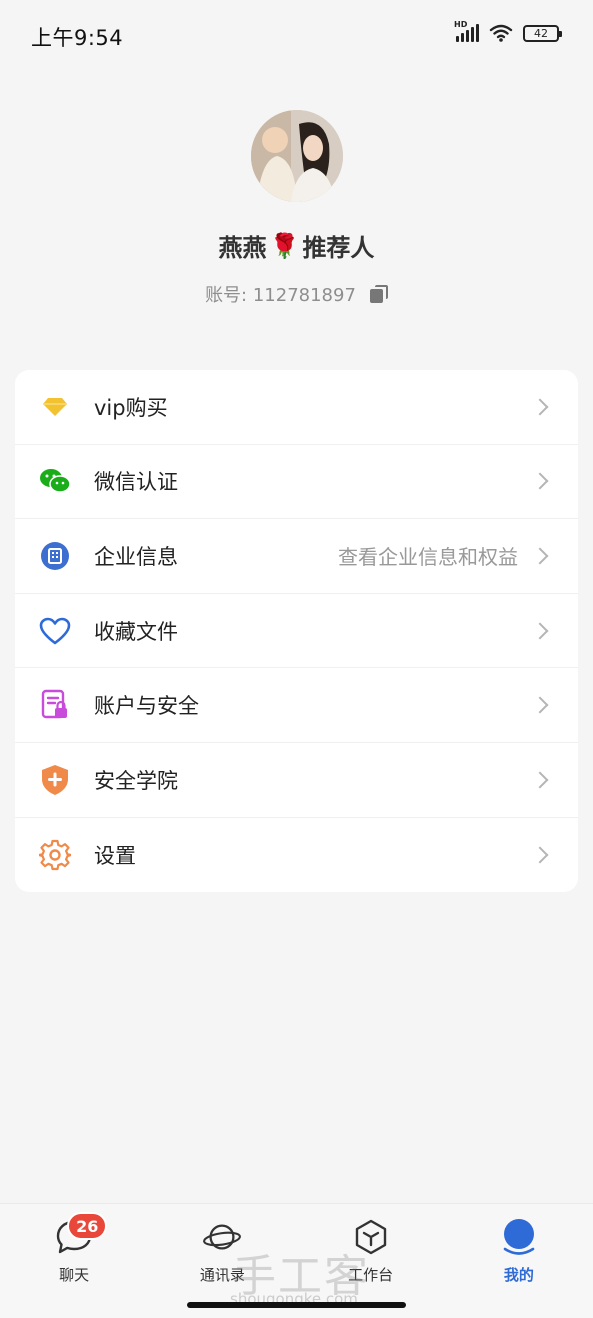 The image size is (593, 1318). What do you see at coordinates (296, 407) in the screenshot?
I see `menu-item-vip: vip购买` at bounding box center [296, 407].